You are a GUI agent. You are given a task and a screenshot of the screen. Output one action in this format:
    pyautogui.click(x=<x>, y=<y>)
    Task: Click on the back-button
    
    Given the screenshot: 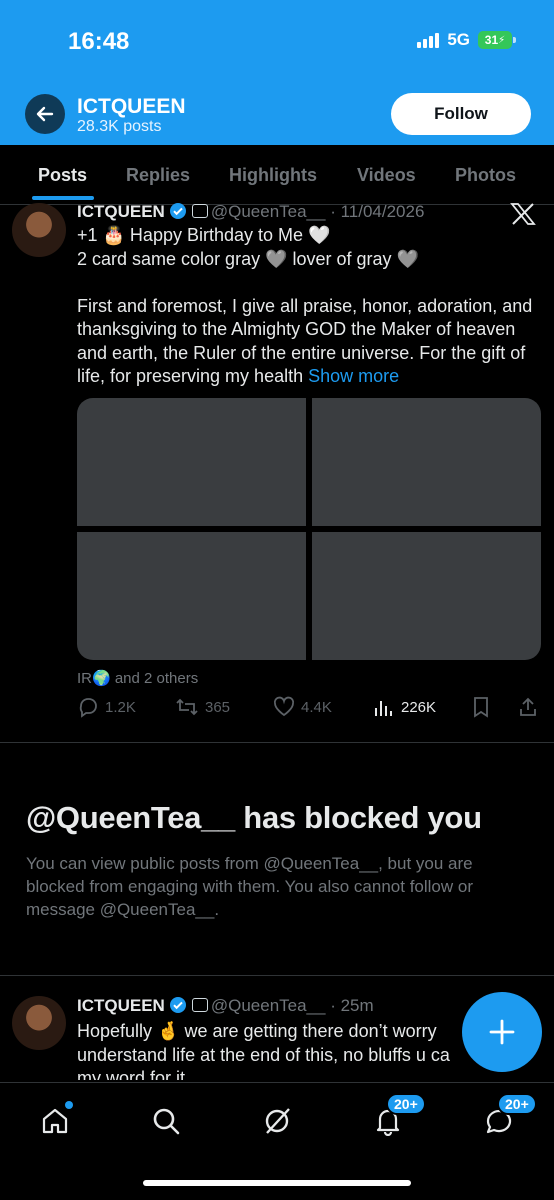 What is the action you would take?
    pyautogui.click(x=45, y=114)
    